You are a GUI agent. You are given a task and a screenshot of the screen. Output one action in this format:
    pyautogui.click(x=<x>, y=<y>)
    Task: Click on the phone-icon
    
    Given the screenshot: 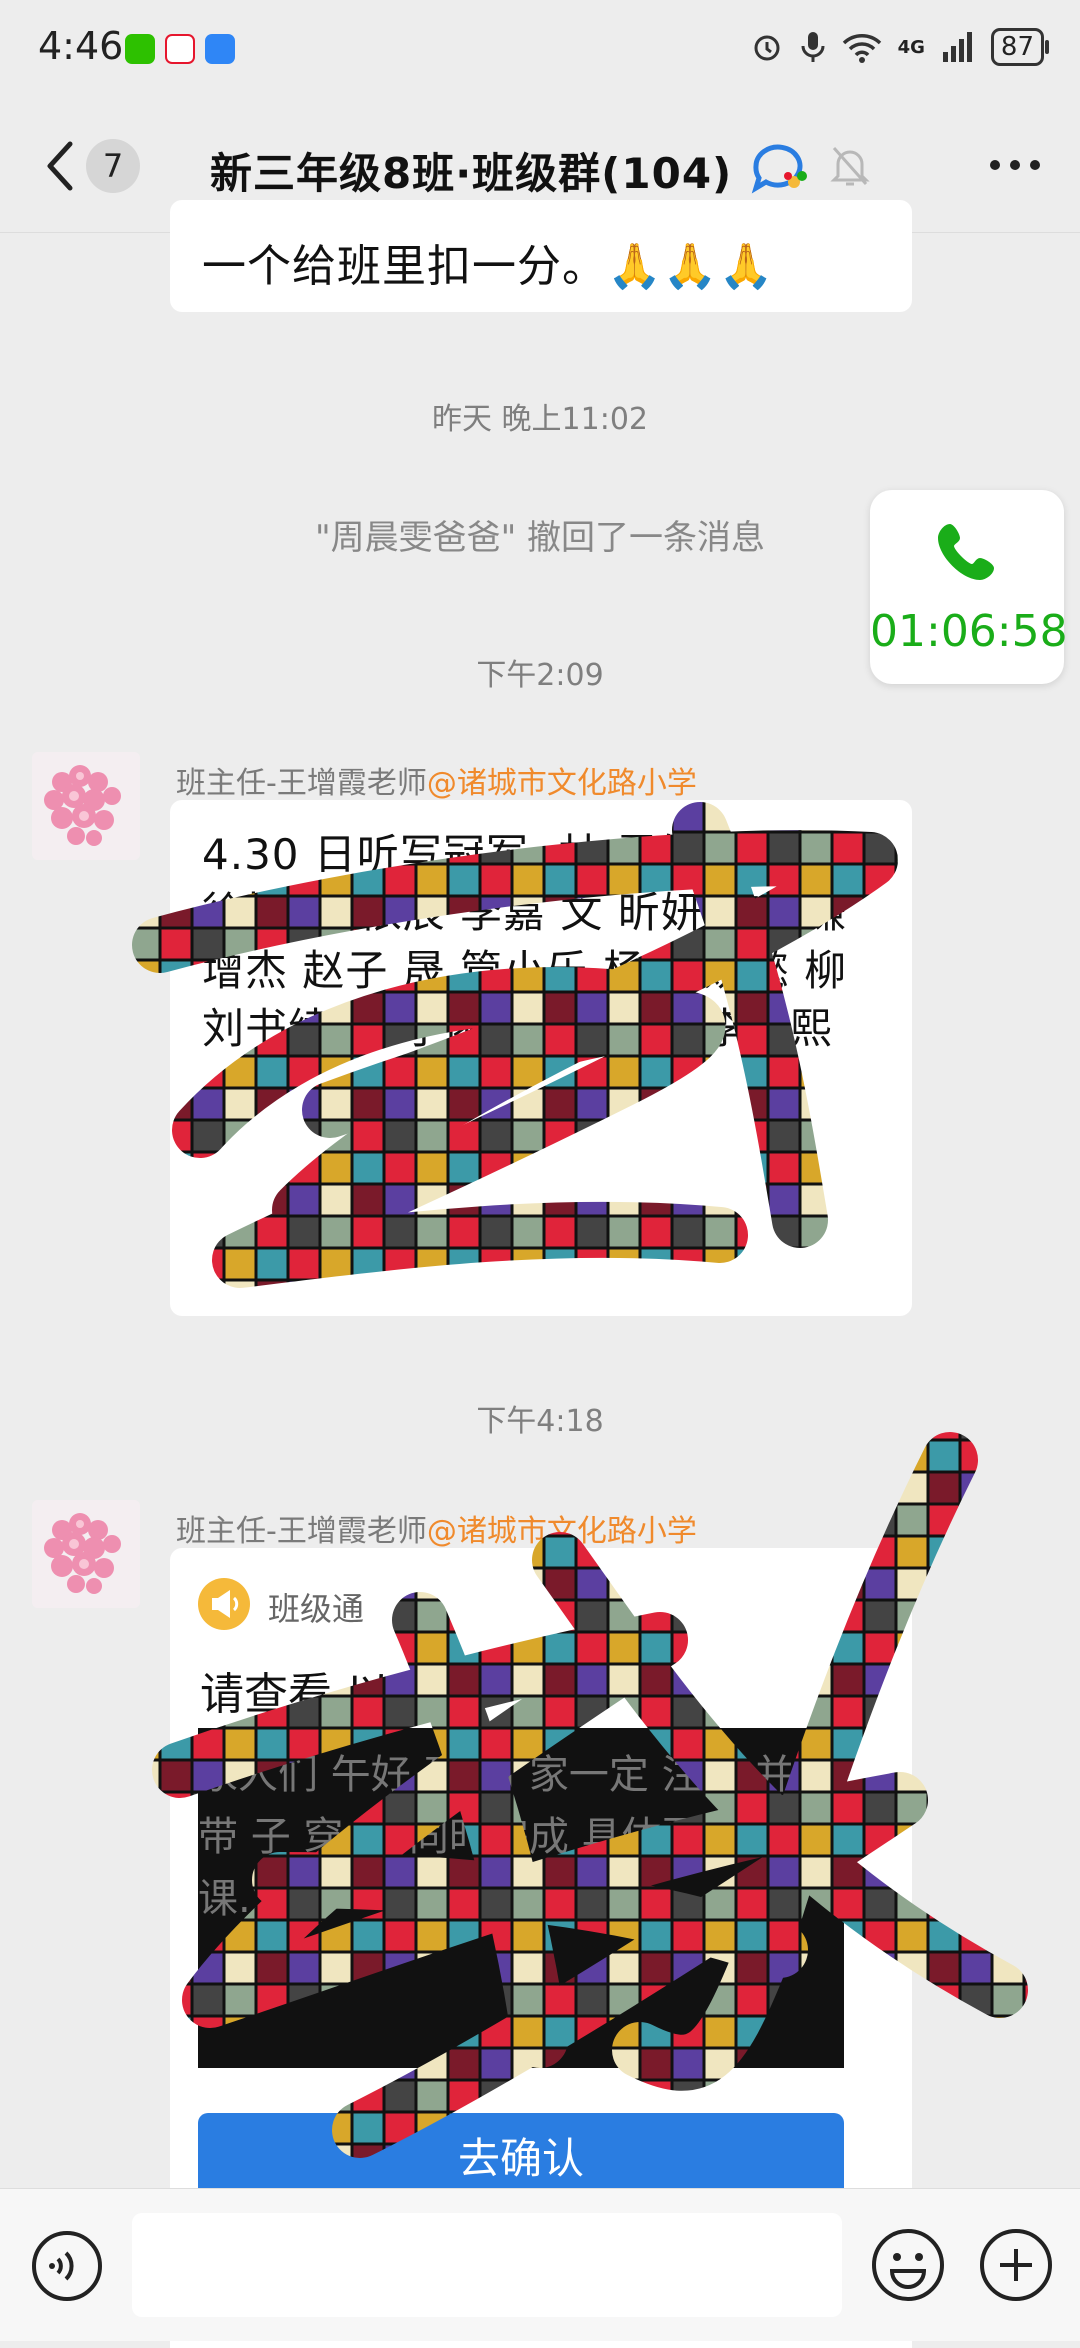 What is the action you would take?
    pyautogui.click(x=966, y=552)
    